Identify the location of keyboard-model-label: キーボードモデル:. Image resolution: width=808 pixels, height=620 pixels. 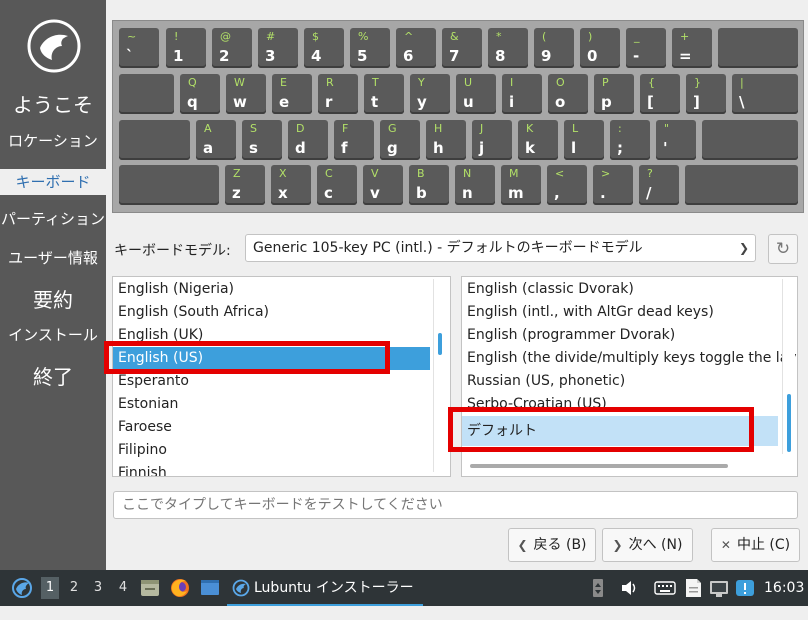
(172, 251).